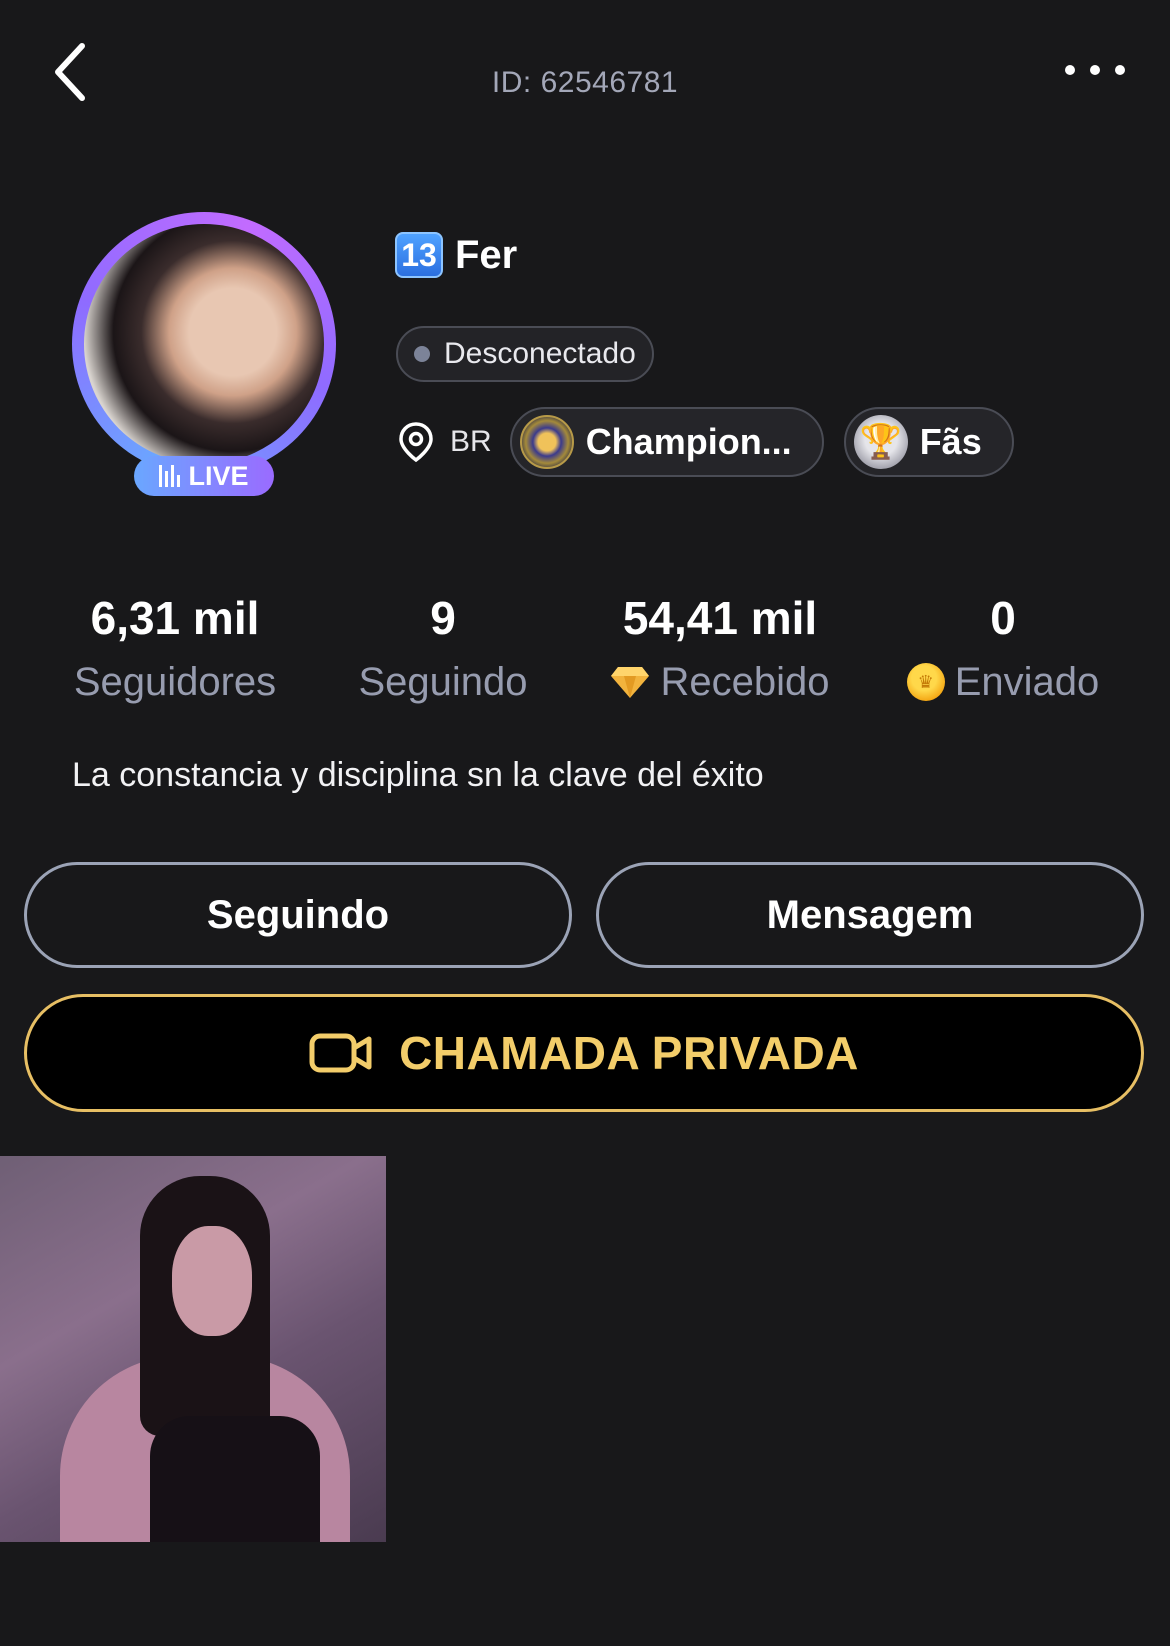 The width and height of the screenshot is (1170, 1646). What do you see at coordinates (170, 476) in the screenshot?
I see `live-bars-icon` at bounding box center [170, 476].